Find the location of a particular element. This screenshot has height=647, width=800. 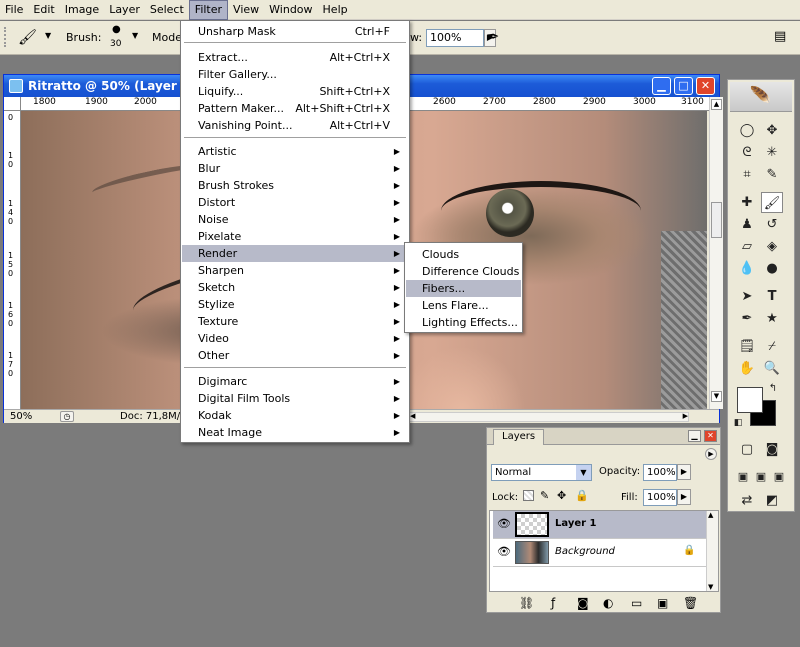

menu-item-video: Video ▶ is located at coordinates (295, 338).